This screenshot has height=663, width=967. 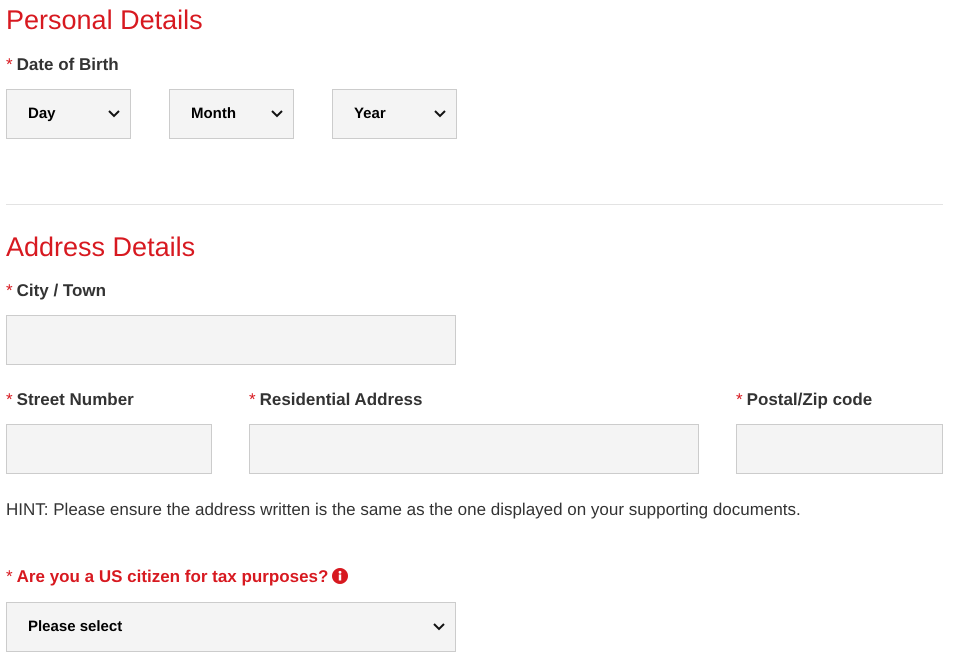 What do you see at coordinates (75, 399) in the screenshot?
I see `field-label: Street Number` at bounding box center [75, 399].